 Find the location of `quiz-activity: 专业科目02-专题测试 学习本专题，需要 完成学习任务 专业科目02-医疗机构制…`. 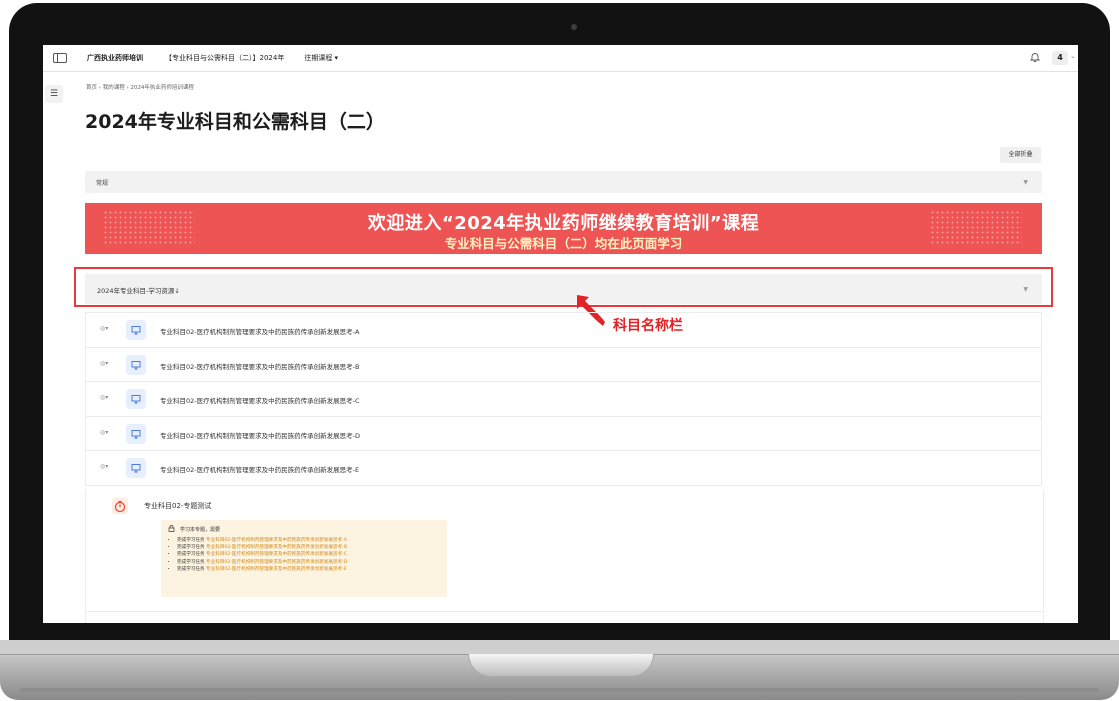

quiz-activity: 专业科目02-专题测试 学习本专题，需要 完成学习任务 专业科目02-医疗机构制… is located at coordinates (564, 550).